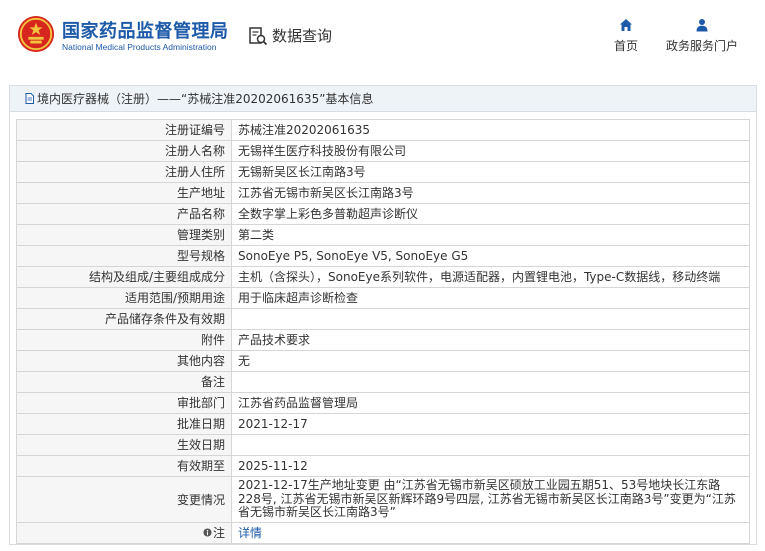  What do you see at coordinates (702, 25) in the screenshot?
I see `user-icon` at bounding box center [702, 25].